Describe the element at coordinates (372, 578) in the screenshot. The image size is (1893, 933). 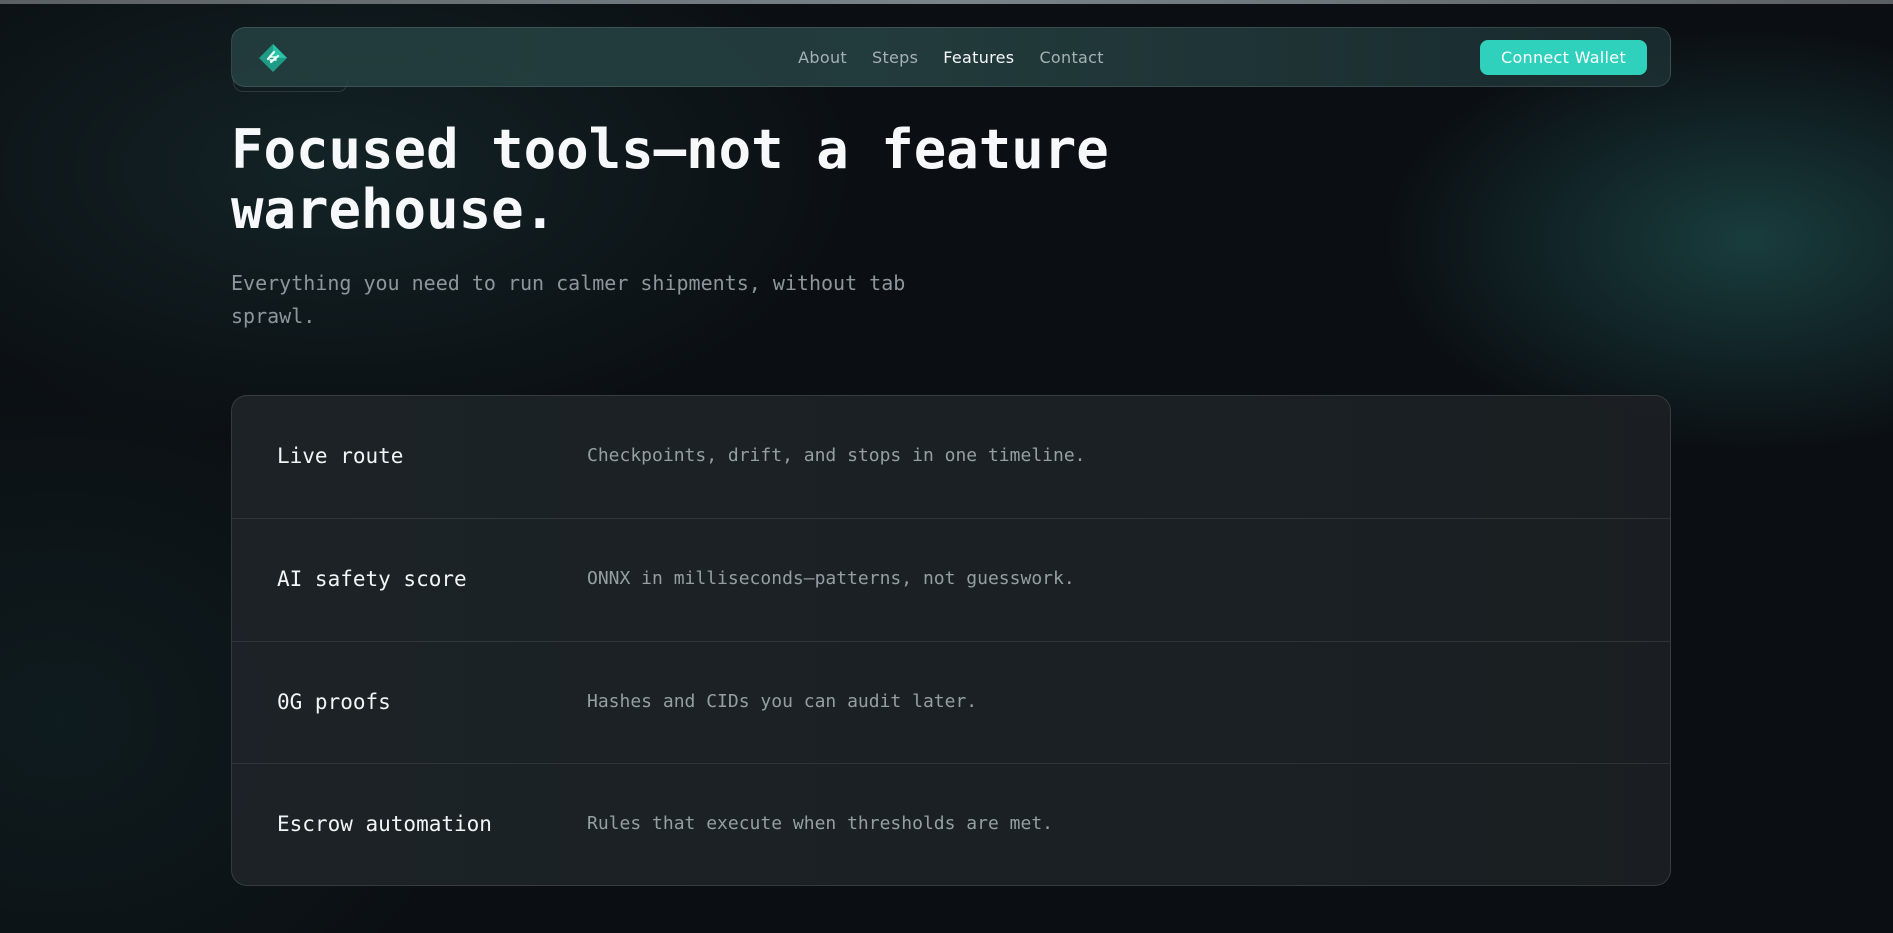
I see `feature-title: AI safety score` at that location.